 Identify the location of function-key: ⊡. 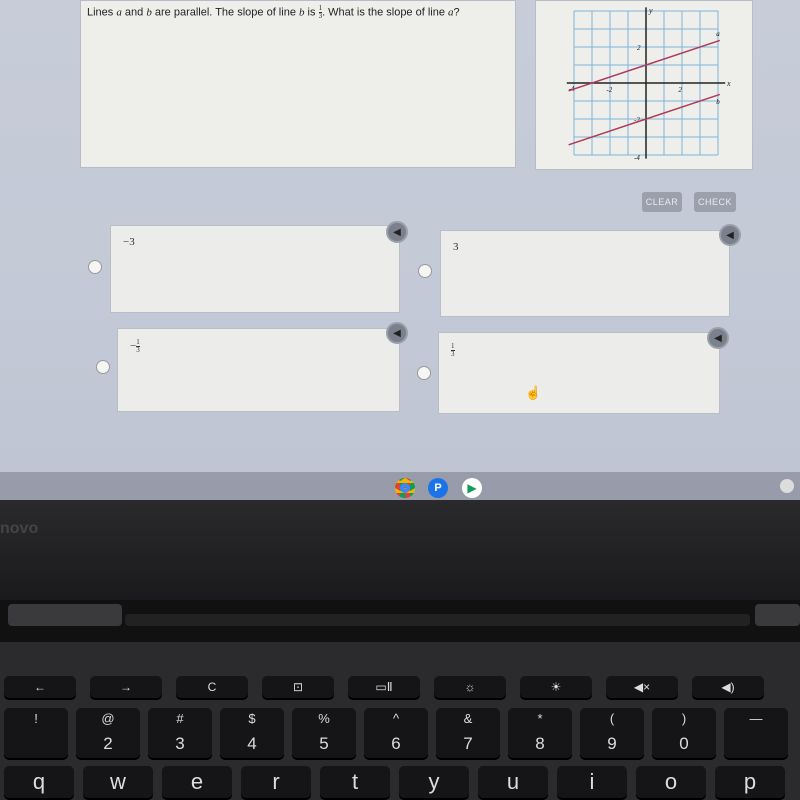
(298, 687).